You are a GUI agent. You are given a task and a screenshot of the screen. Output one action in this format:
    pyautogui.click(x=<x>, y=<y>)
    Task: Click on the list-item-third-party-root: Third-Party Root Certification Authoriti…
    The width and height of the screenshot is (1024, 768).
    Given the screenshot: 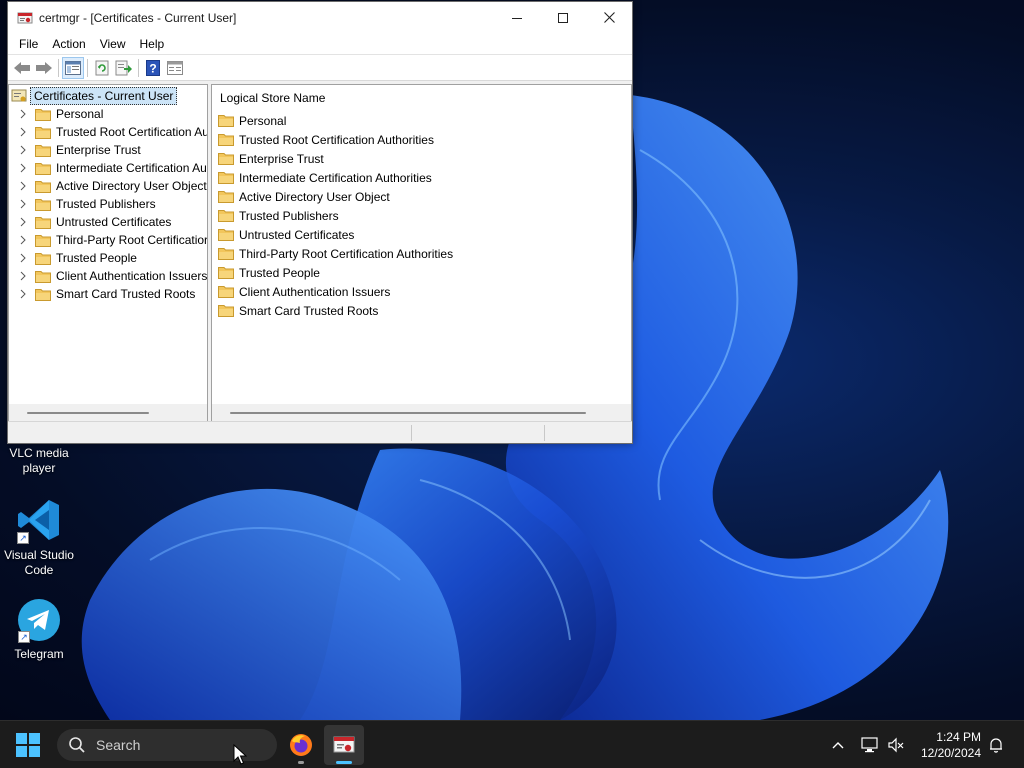 What is the action you would take?
    pyautogui.click(x=335, y=253)
    